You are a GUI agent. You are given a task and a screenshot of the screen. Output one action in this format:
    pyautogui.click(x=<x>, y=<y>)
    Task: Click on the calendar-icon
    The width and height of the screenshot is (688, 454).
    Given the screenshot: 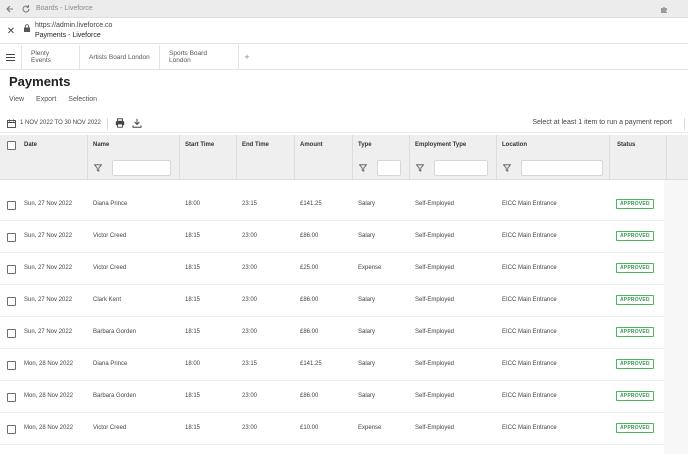 What is the action you would take?
    pyautogui.click(x=11, y=123)
    